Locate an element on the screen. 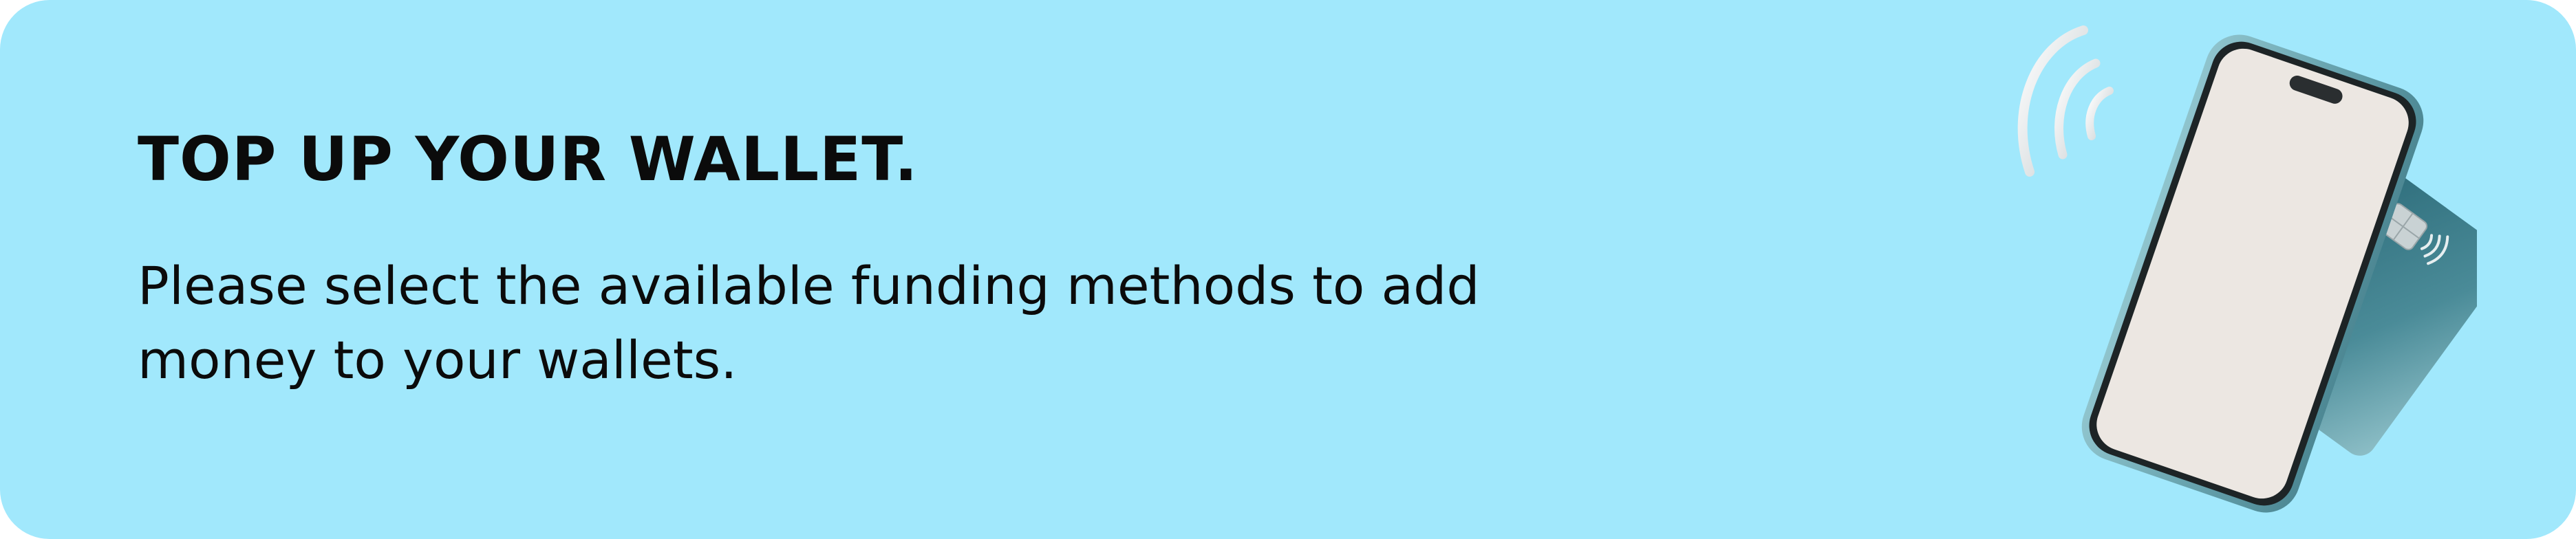 The image size is (2576, 539). contactless-signal-icon is located at coordinates (2065, 101).